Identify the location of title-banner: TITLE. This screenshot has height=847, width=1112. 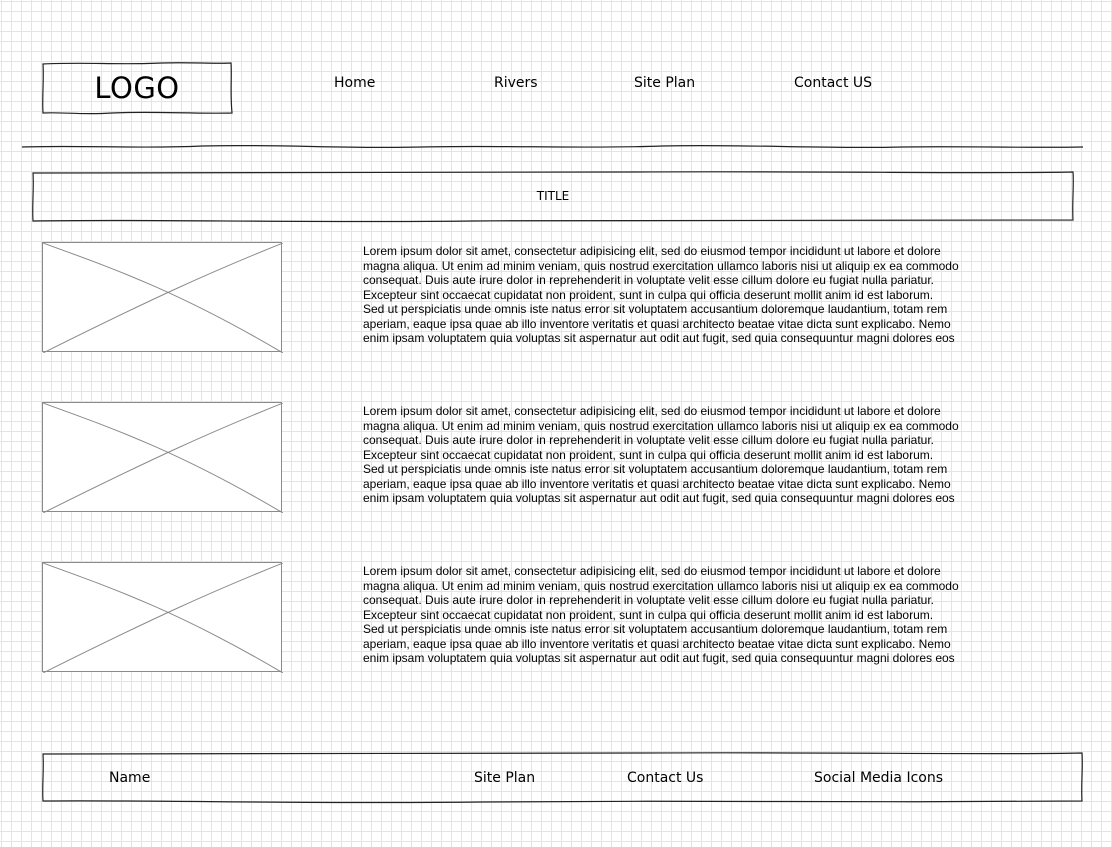
(553, 197).